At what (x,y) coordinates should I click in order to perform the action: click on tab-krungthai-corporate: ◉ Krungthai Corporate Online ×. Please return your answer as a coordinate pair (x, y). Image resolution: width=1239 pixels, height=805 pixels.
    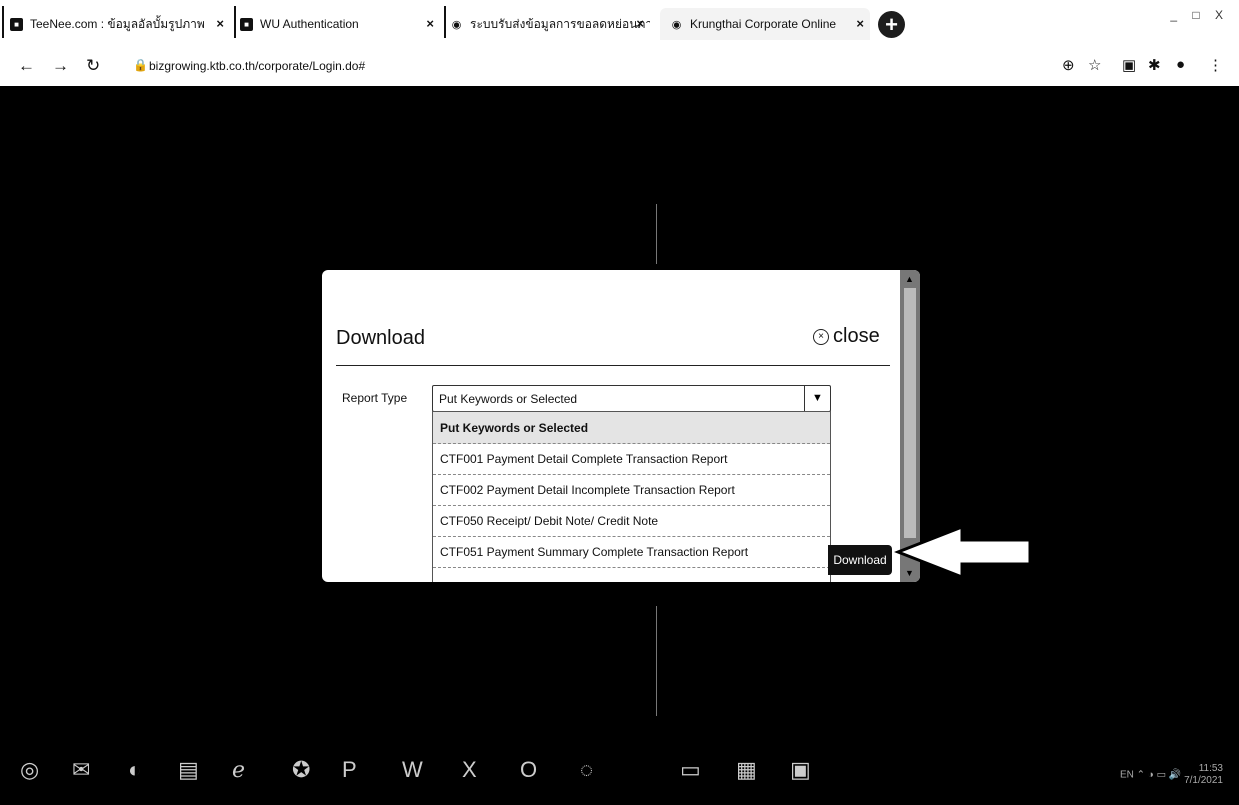
    Looking at the image, I should click on (765, 24).